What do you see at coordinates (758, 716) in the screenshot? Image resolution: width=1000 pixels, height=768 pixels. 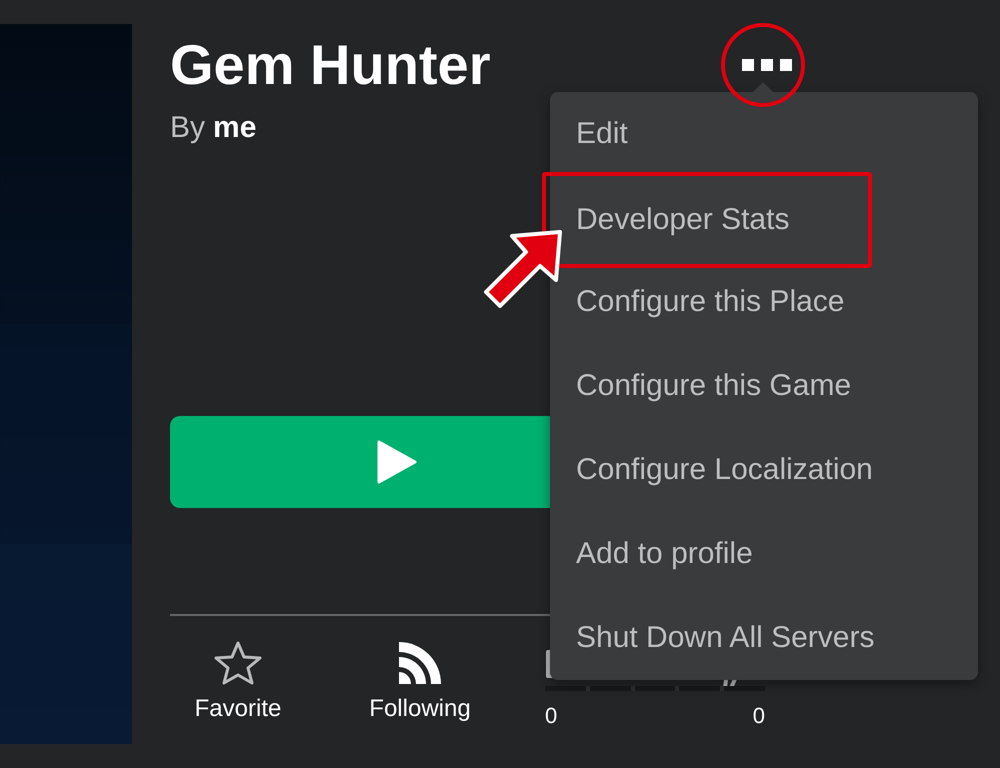 I see `downvote-count: 0` at bounding box center [758, 716].